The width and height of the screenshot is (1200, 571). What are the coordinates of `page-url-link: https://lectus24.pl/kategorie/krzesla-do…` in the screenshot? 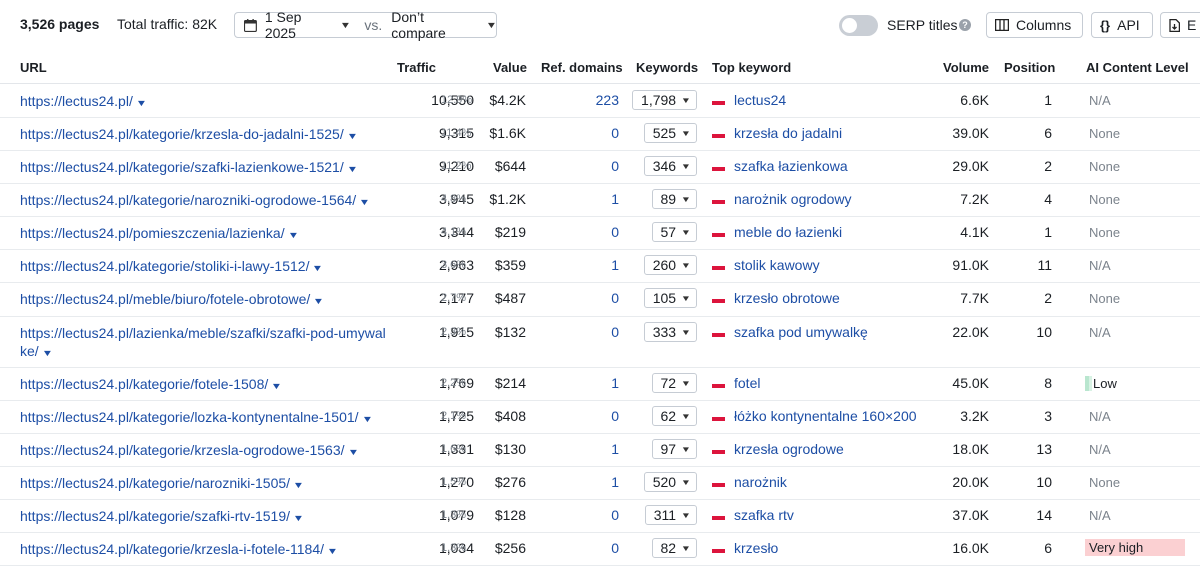 It's located at (205, 135).